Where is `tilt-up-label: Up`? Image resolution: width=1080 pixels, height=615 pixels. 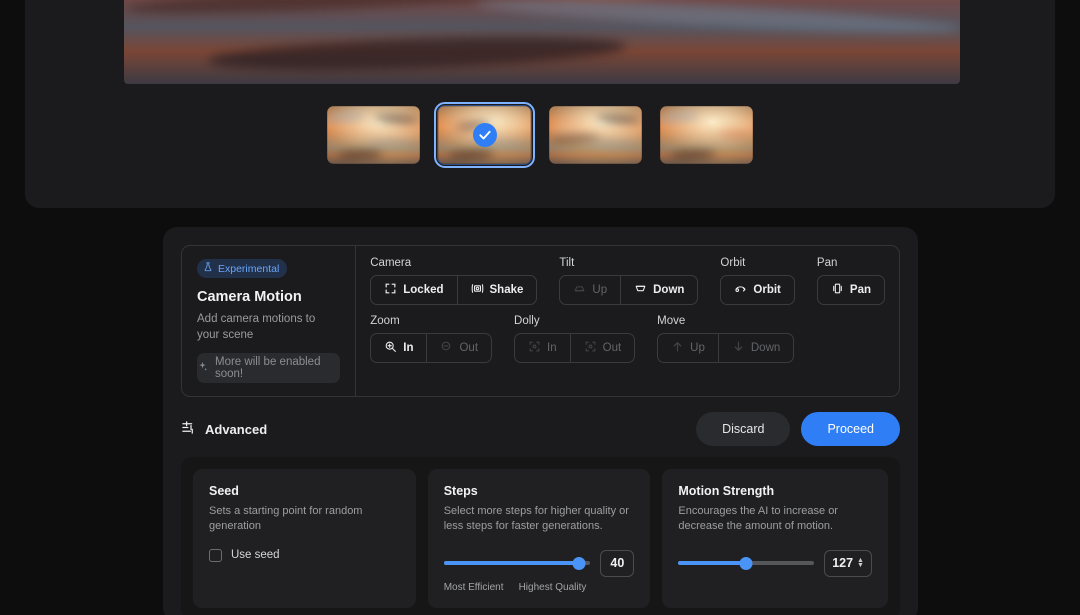
tilt-up-label: Up is located at coordinates (600, 290).